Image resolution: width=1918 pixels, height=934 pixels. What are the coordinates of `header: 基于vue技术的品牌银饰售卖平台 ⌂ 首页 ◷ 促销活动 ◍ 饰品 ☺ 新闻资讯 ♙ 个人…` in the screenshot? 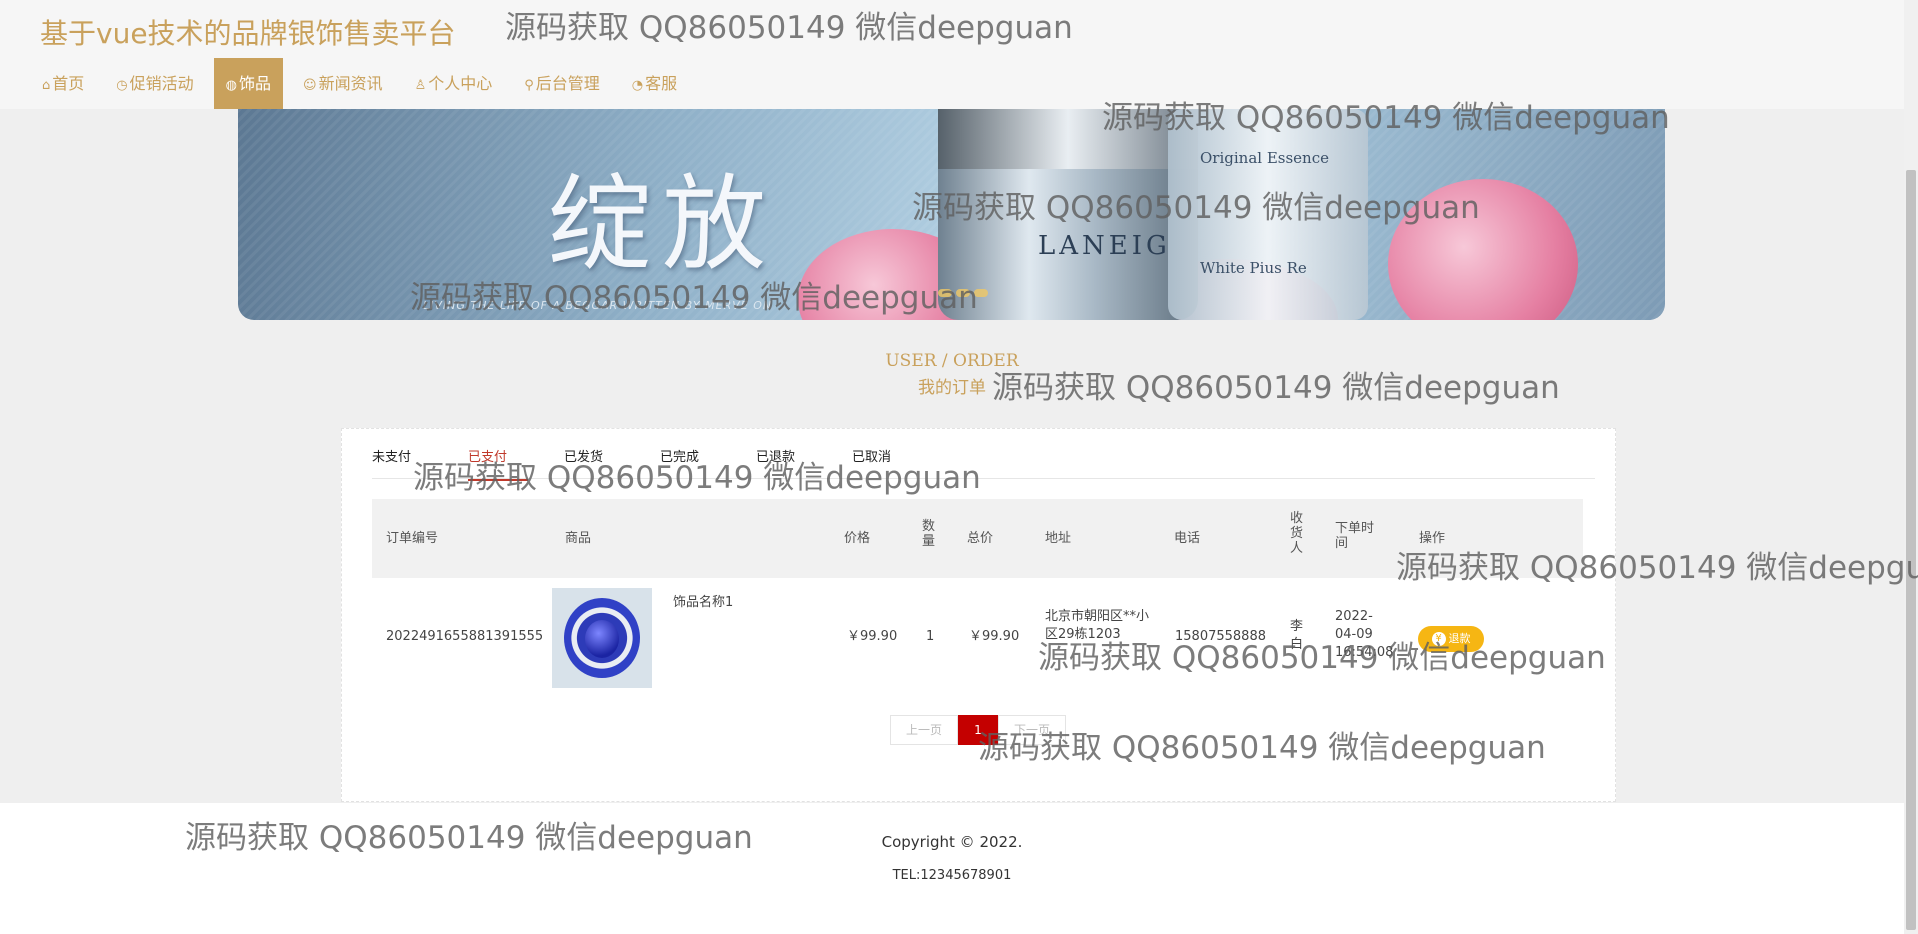 It's located at (952, 54).